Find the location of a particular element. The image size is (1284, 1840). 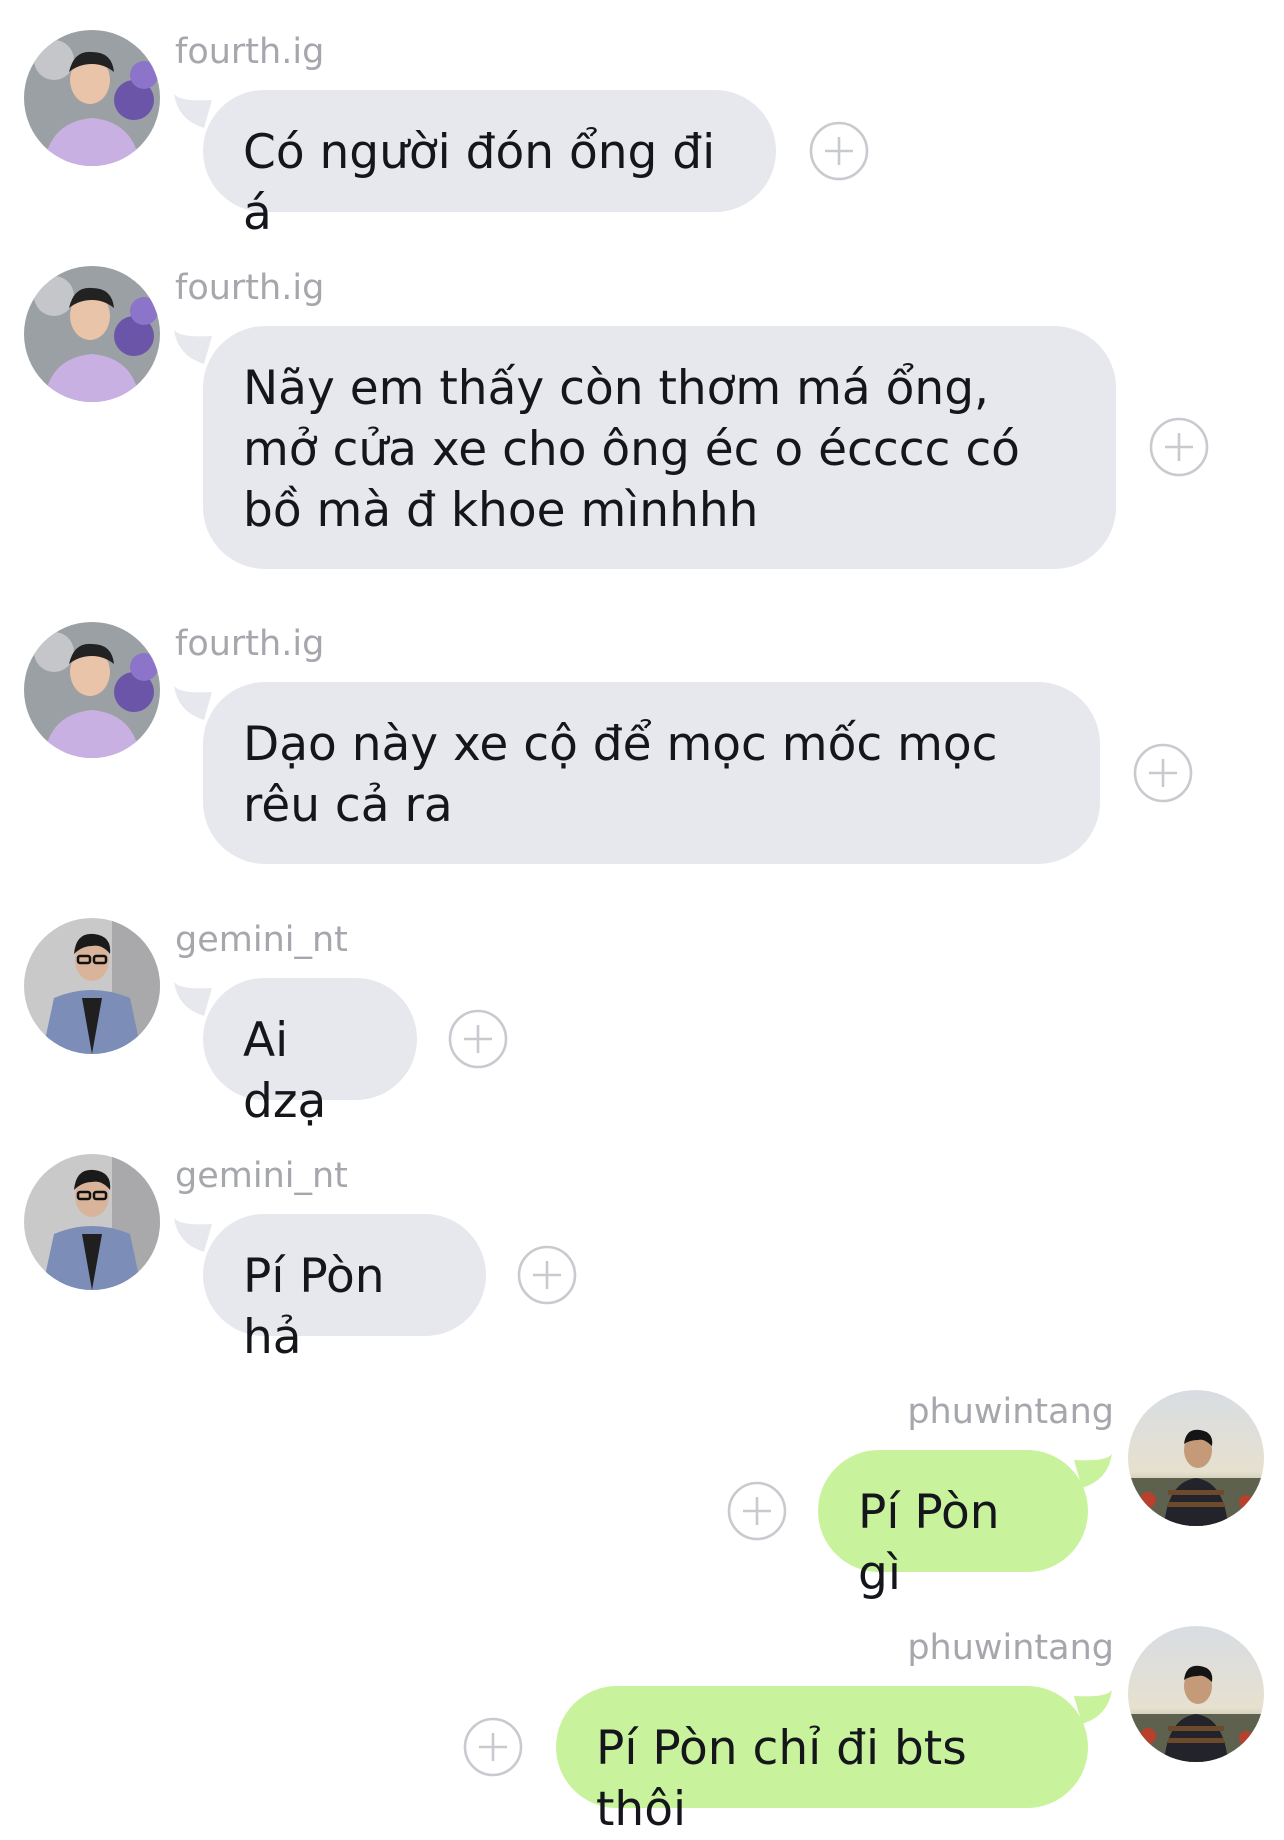

message-bubble: Pí Pòn hả is located at coordinates (344, 1289).